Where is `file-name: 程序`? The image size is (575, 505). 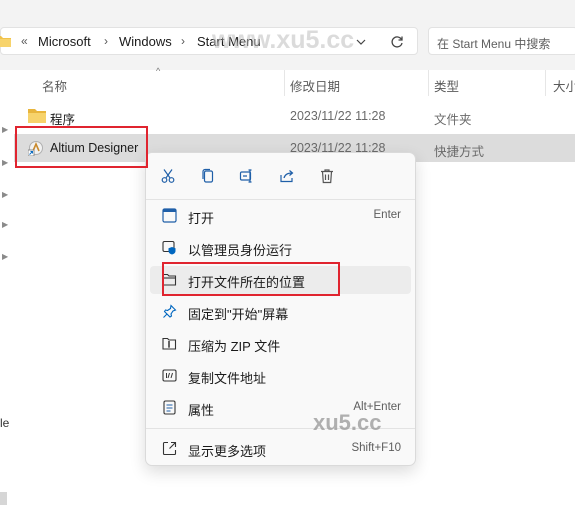 file-name: 程序 is located at coordinates (63, 120).